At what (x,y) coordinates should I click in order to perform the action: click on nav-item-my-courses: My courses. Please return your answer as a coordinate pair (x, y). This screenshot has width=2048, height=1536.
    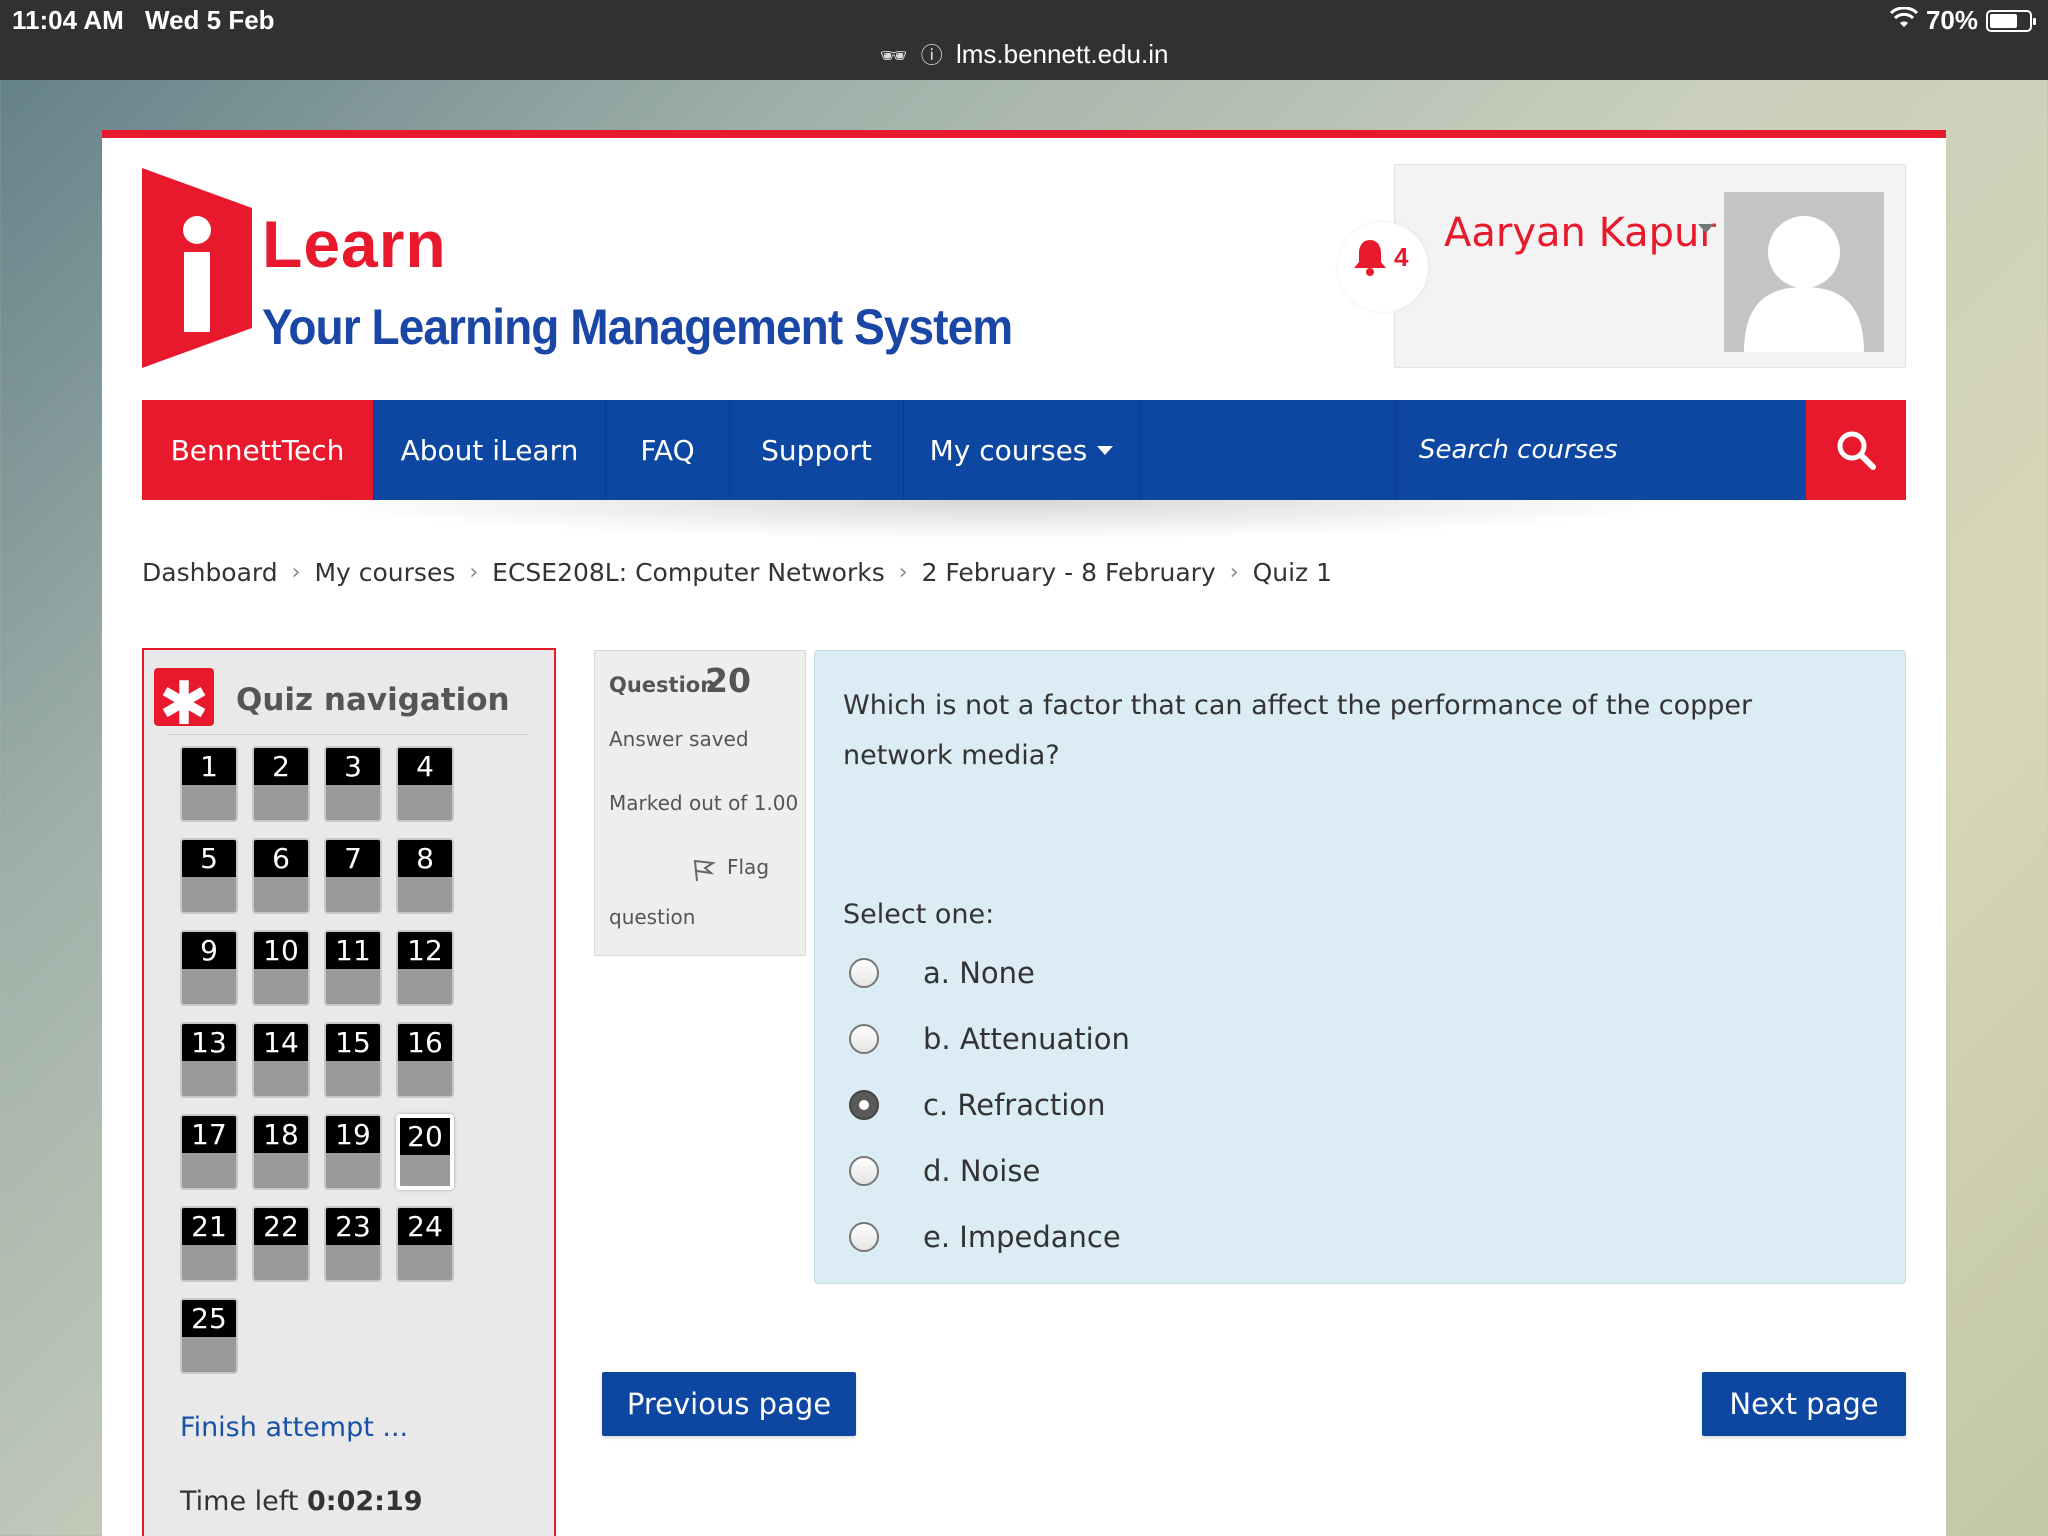
    Looking at the image, I should click on (1022, 450).